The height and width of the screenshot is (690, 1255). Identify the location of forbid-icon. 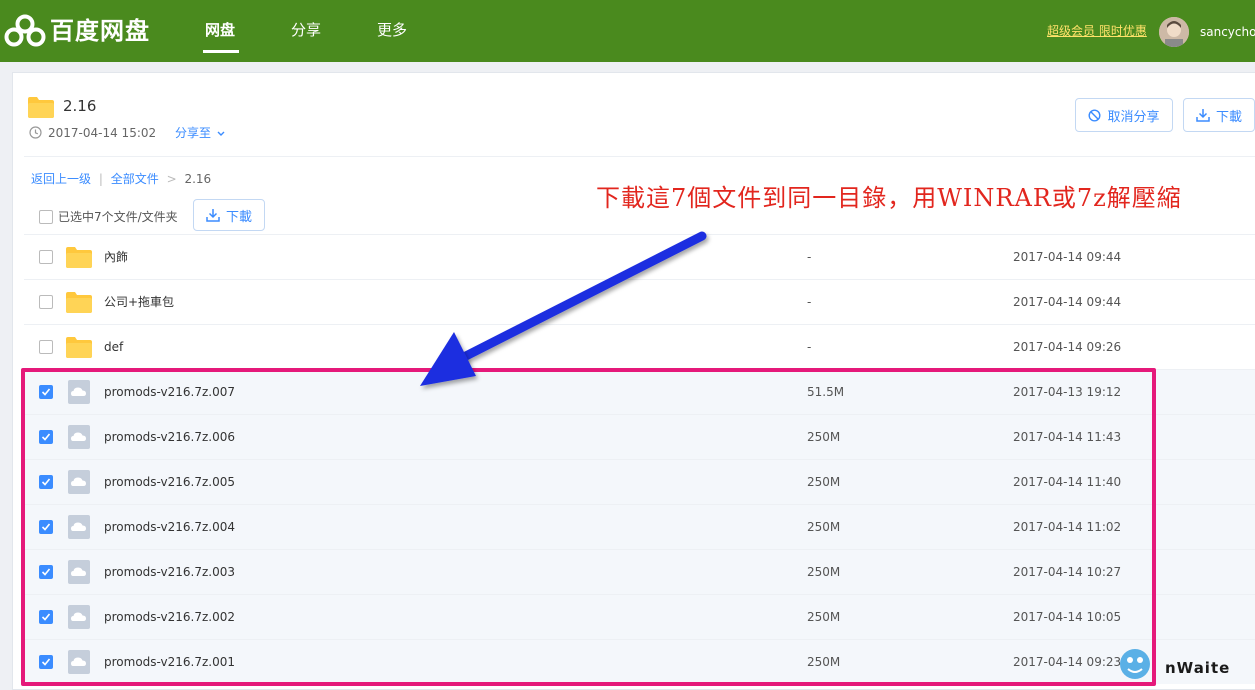
(1094, 115).